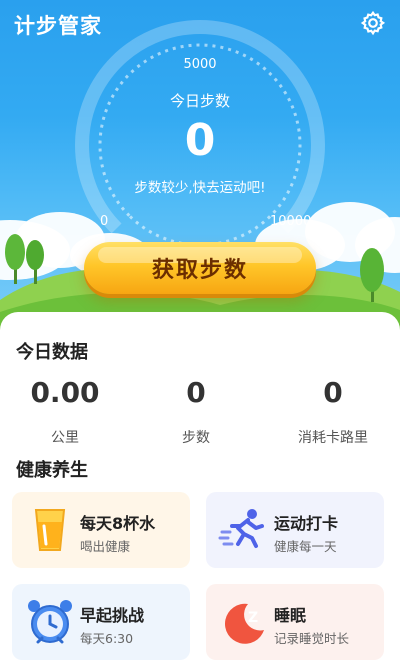 This screenshot has width=400, height=666. What do you see at coordinates (107, 638) in the screenshot?
I see `tile-subtitle: 每天6:30` at bounding box center [107, 638].